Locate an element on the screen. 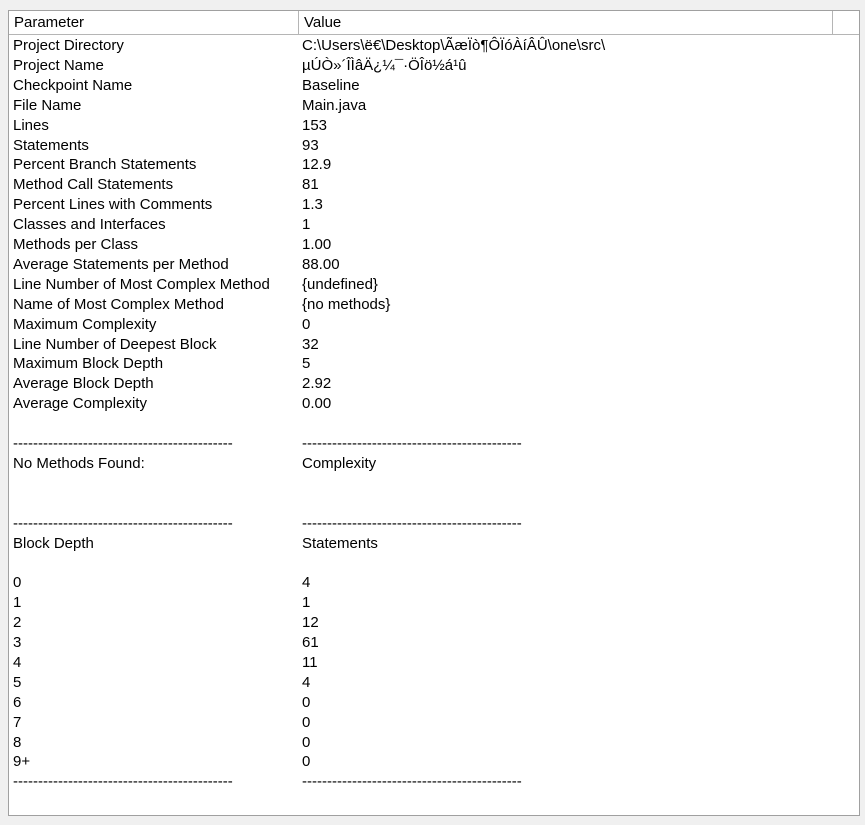 The height and width of the screenshot is (825, 865). parameter-cell: 7 is located at coordinates (17, 722).